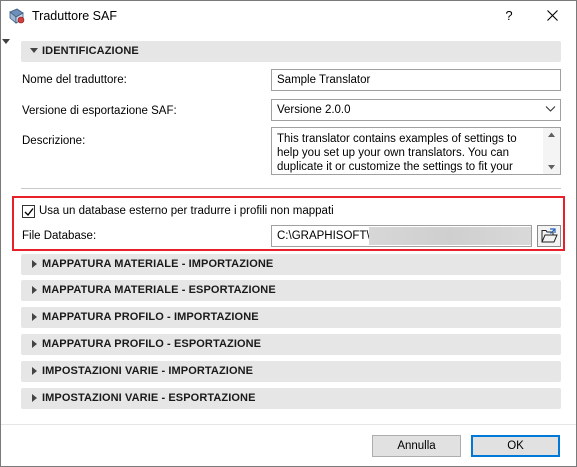  Describe the element at coordinates (291, 344) in the screenshot. I see `section-profile-export-header: MAPPATURA PROFILO - ESPORTAZIONE` at that location.